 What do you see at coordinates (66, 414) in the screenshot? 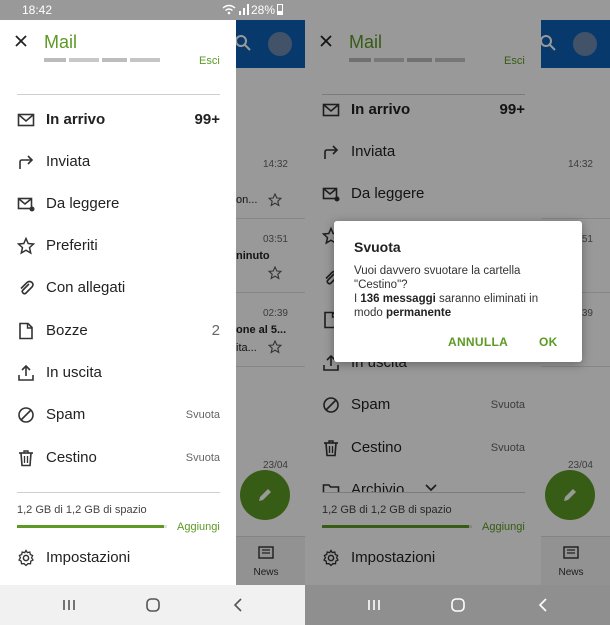
I see `sidebar-item-label: Spam` at bounding box center [66, 414].